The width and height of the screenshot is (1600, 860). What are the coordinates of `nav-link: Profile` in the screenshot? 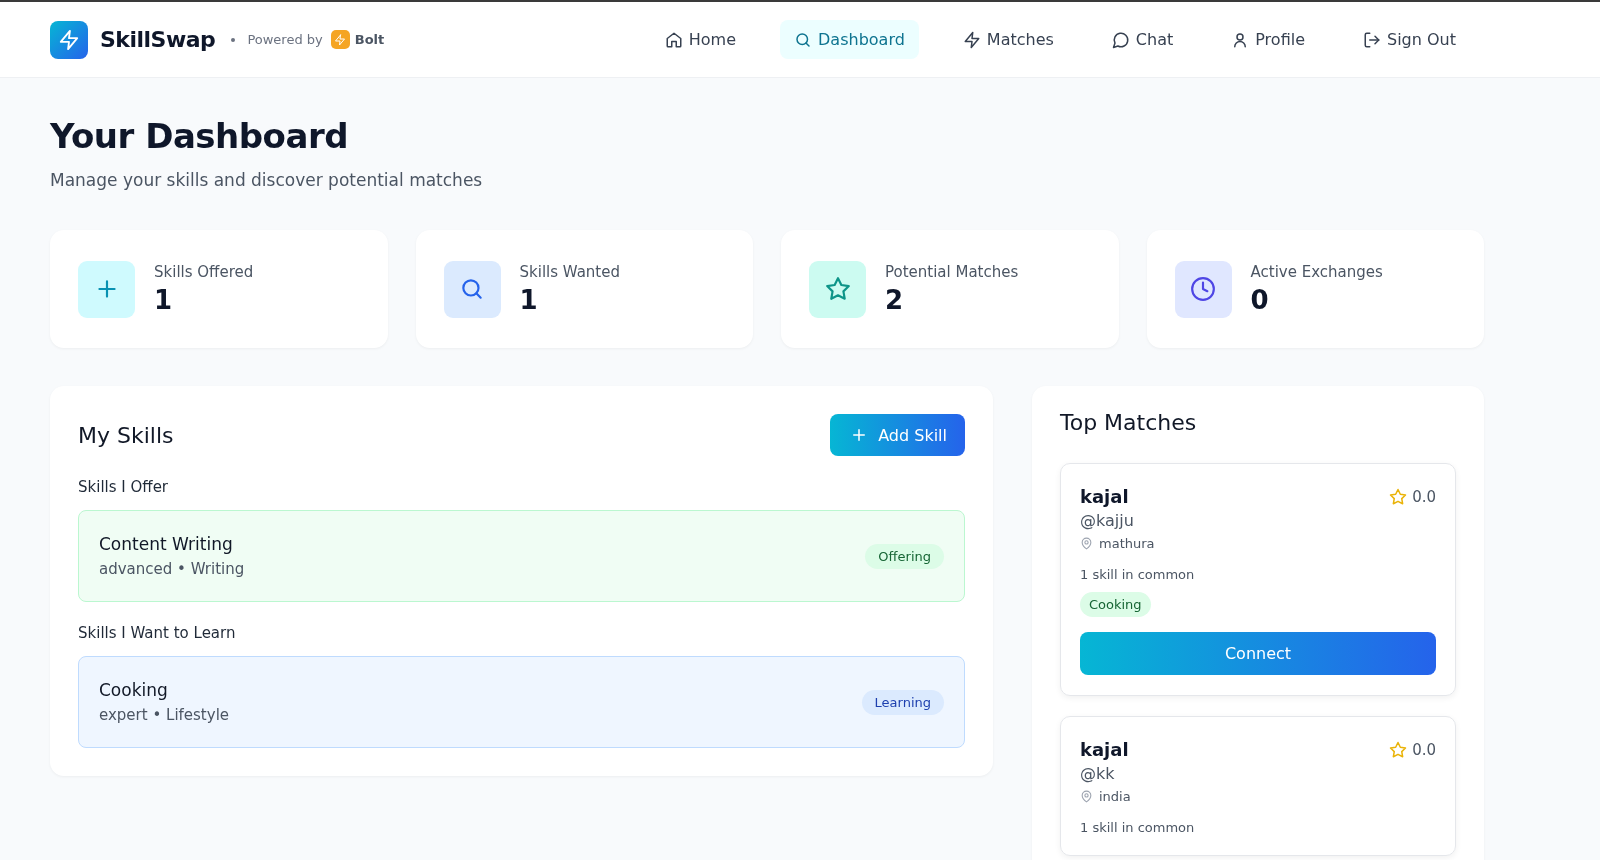 It's located at (1268, 39).